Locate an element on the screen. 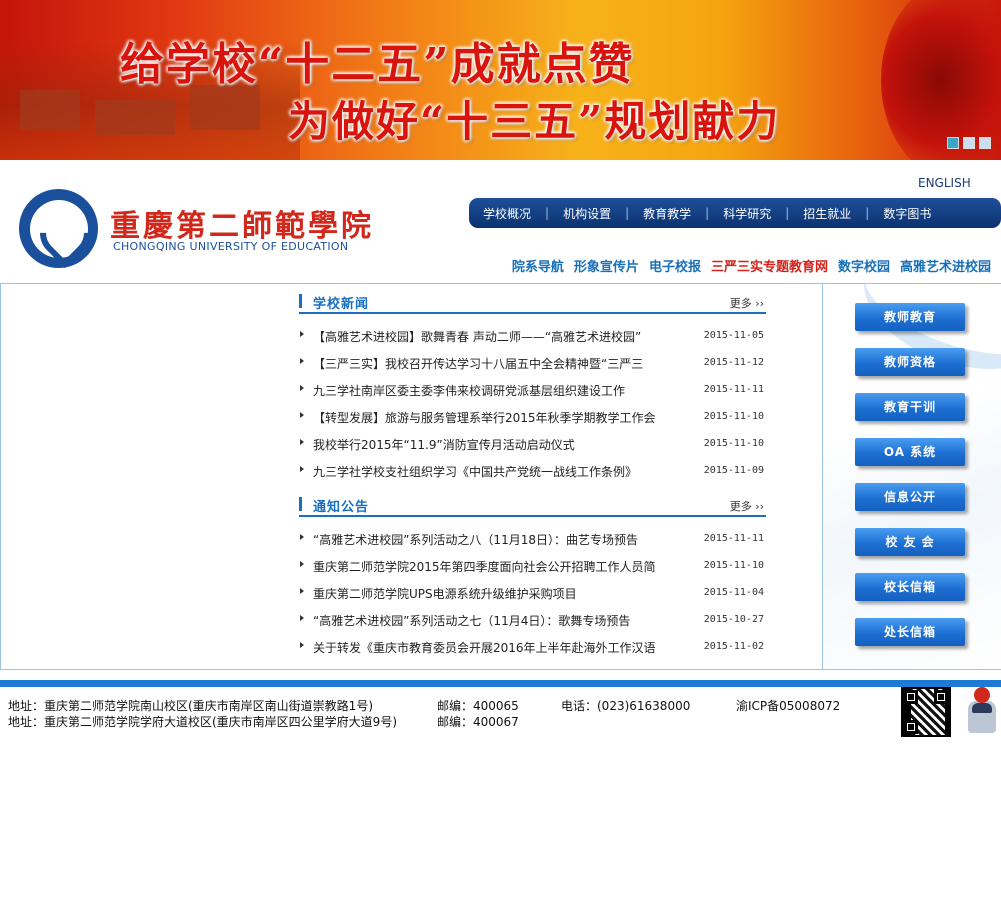 The height and width of the screenshot is (910, 1001). banner-headline-1: 给学校“十二五”成就点赞 is located at coordinates (377, 64).